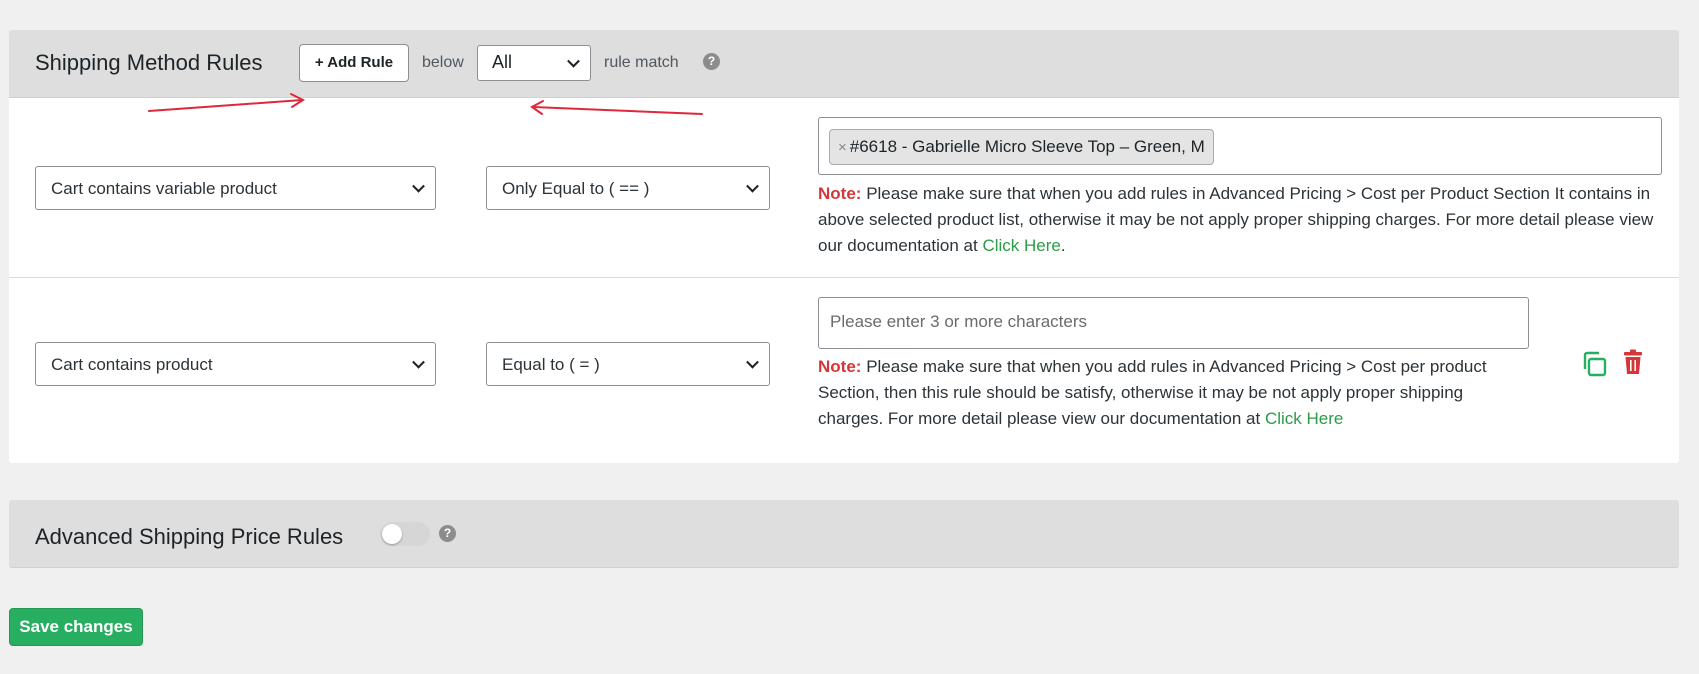 The width and height of the screenshot is (1699, 674). Describe the element at coordinates (235, 364) in the screenshot. I see `condition-select: Cart contains product` at that location.